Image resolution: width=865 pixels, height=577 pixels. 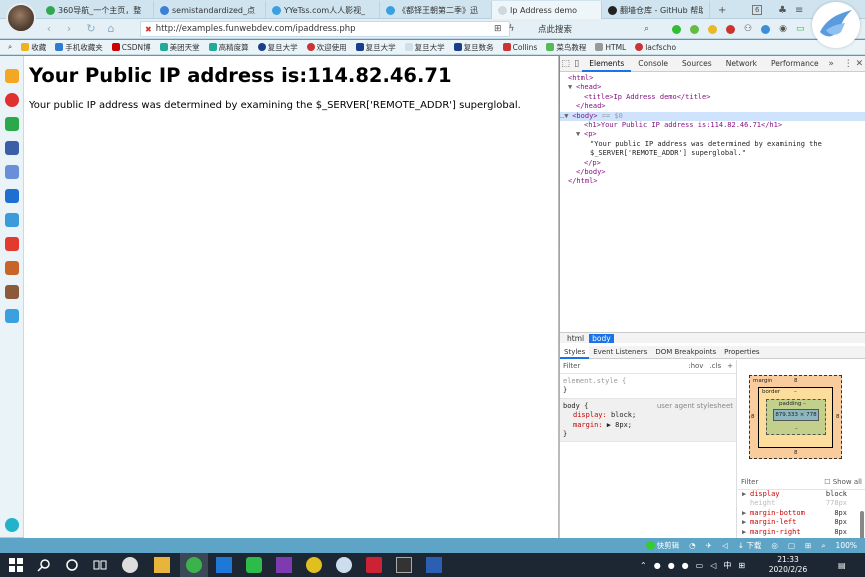 I want to click on crumb-html: html, so click(x=575, y=338).